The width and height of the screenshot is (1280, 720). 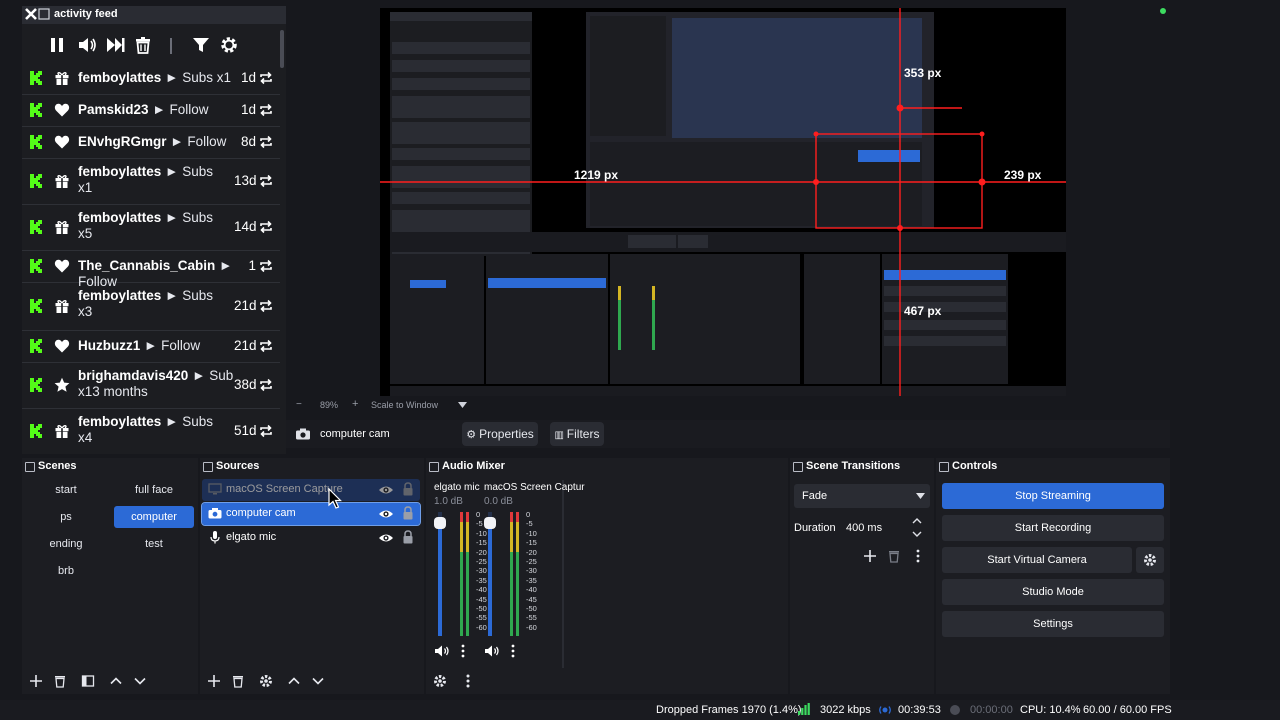 What do you see at coordinates (151, 385) in the screenshot?
I see `feed-item: brighamdavis420 ► Sub x13 months 38d` at bounding box center [151, 385].